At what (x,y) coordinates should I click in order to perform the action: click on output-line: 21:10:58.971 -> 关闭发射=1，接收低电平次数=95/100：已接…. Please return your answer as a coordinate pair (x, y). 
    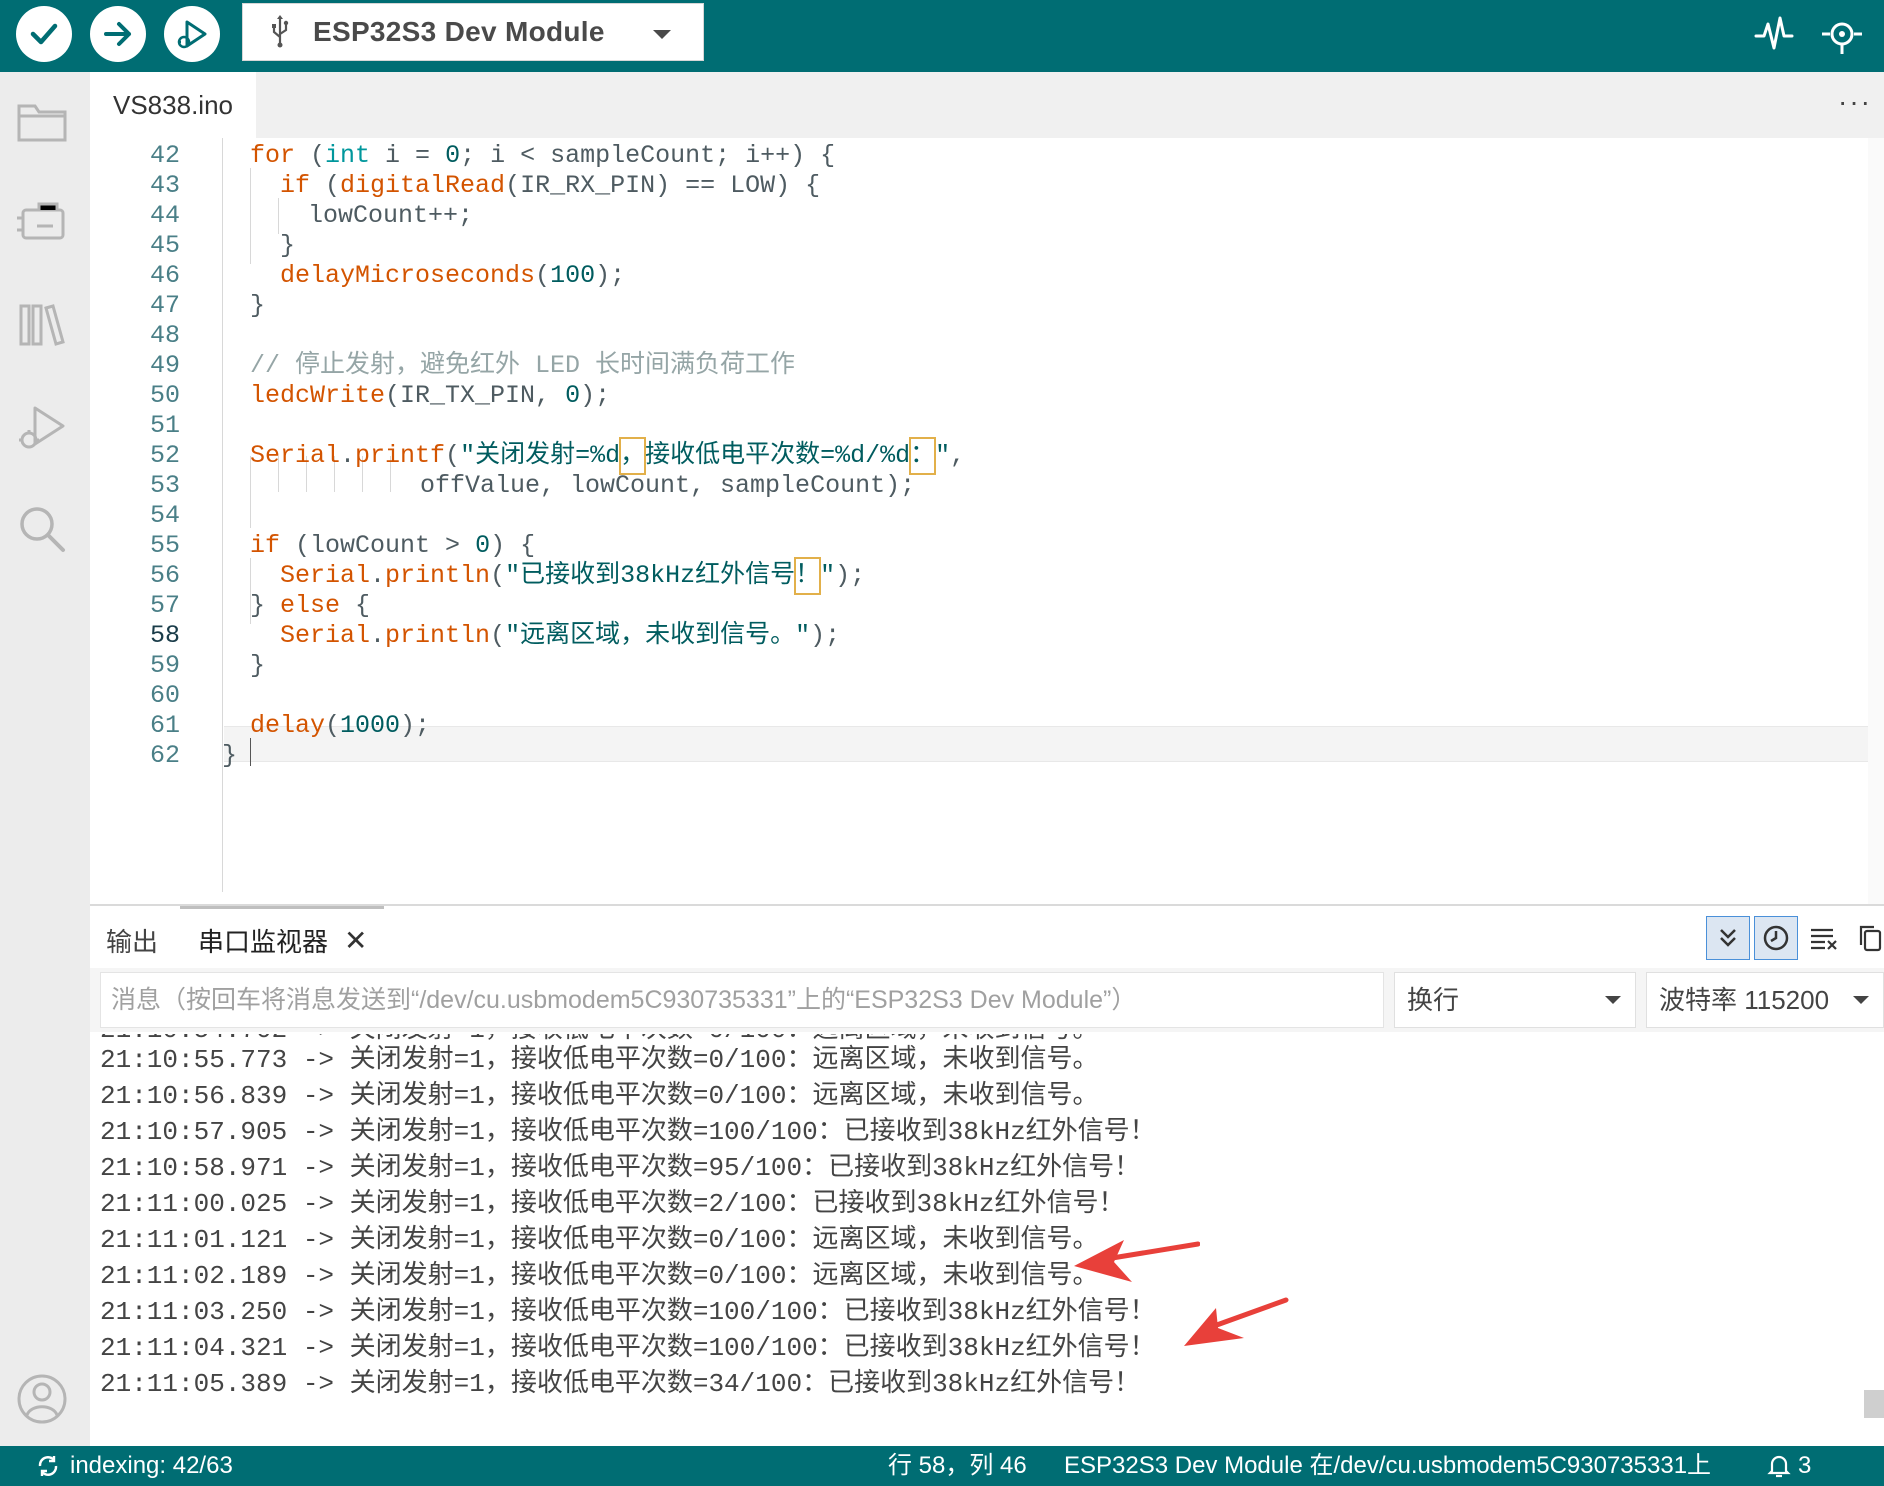
    Looking at the image, I should click on (620, 1168).